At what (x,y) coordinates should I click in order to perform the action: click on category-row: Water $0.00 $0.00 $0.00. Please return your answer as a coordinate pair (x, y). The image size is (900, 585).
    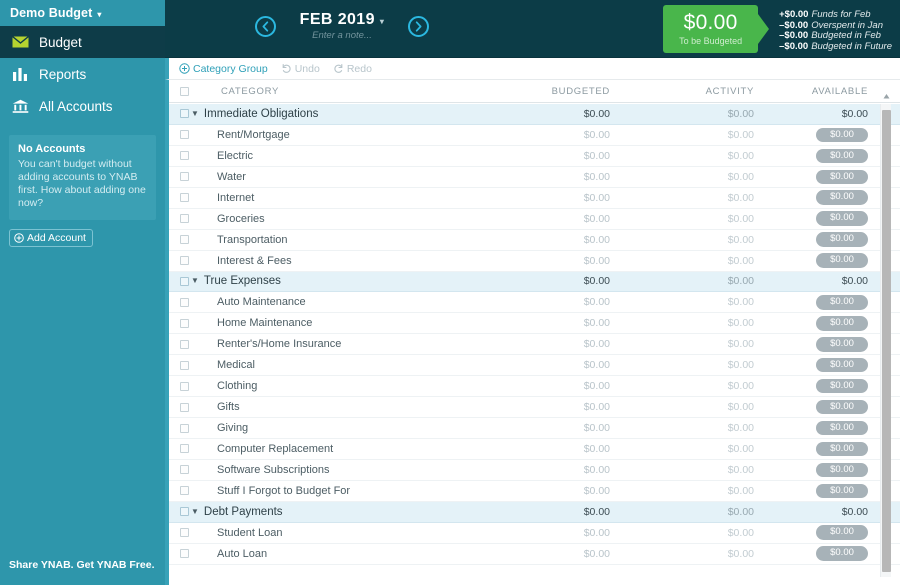
    Looking at the image, I should click on (534, 177).